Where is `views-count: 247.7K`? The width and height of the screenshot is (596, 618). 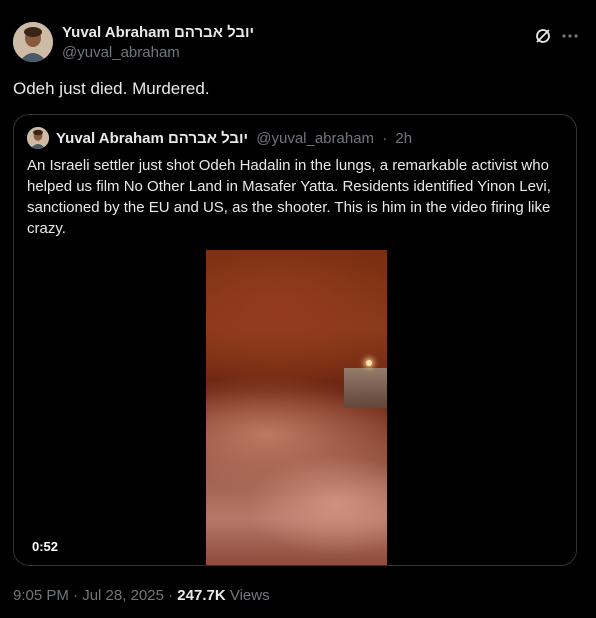 views-count: 247.7K is located at coordinates (201, 595).